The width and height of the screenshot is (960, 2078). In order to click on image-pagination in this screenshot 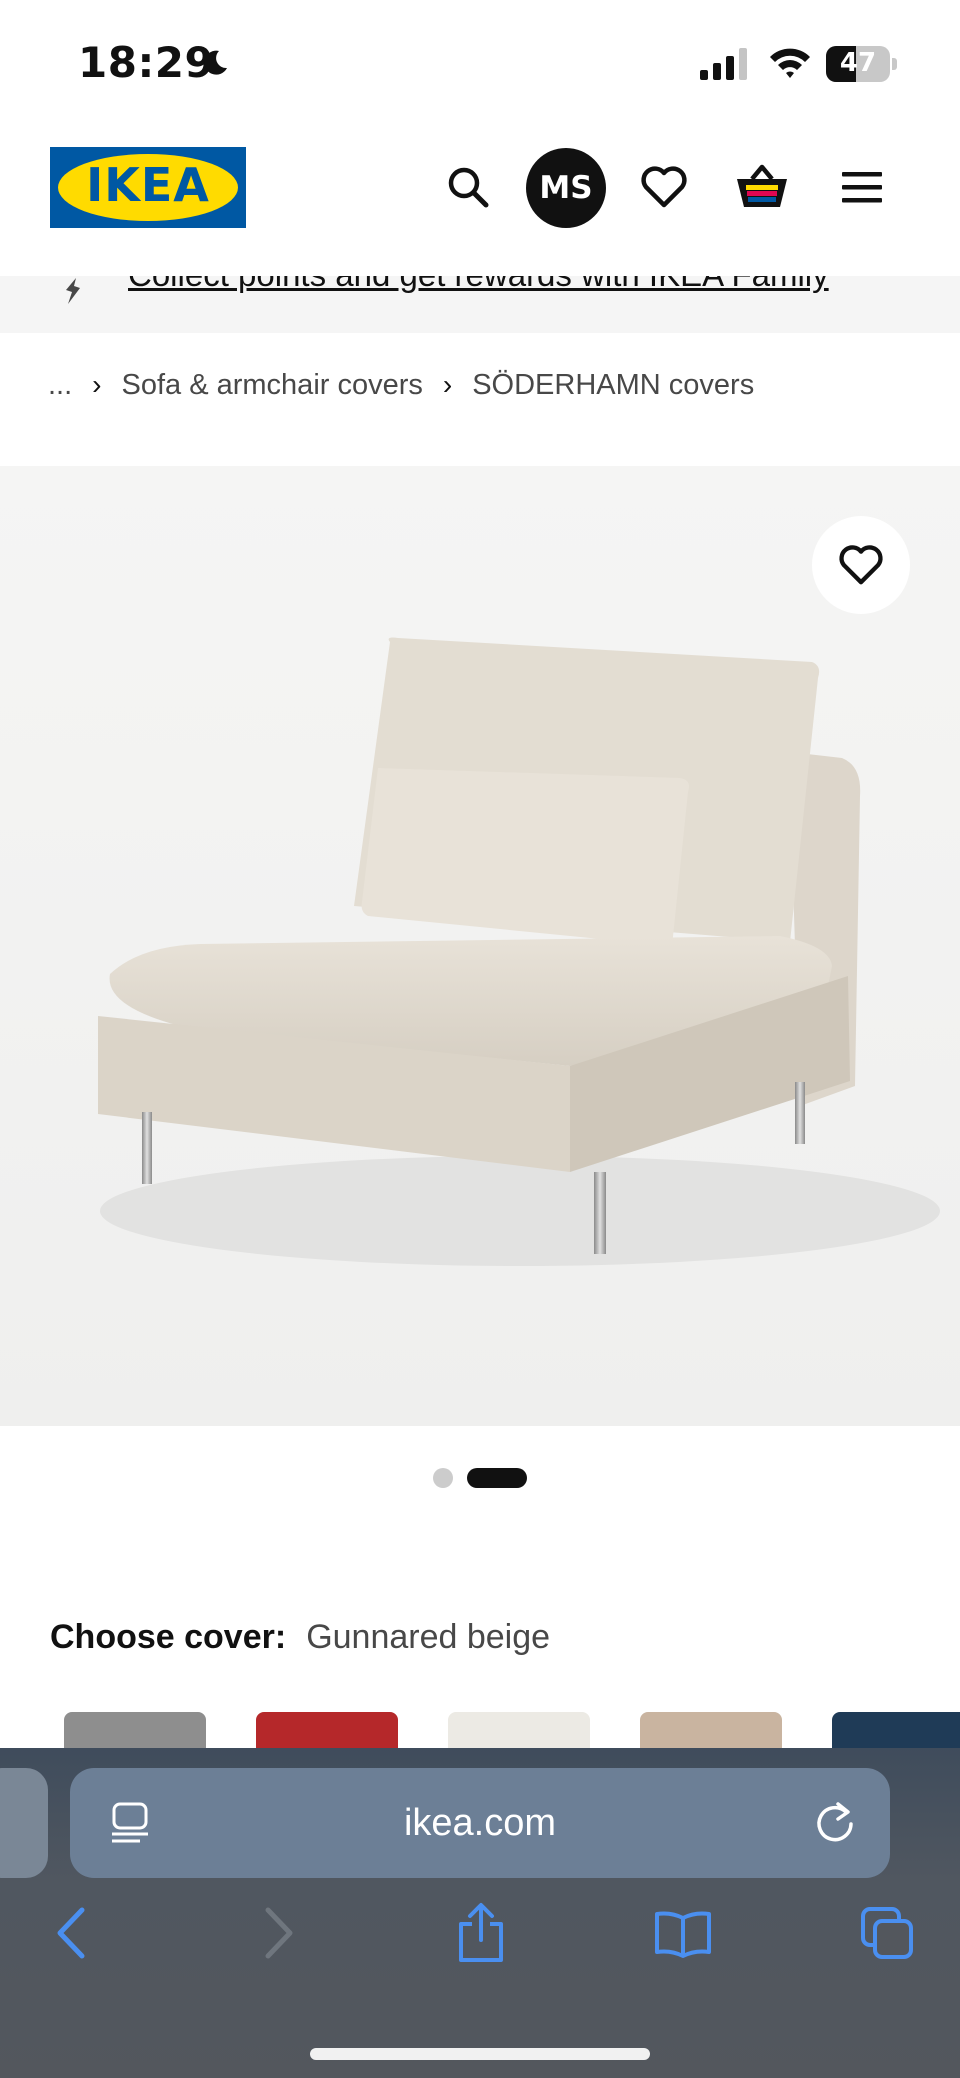, I will do `click(480, 1478)`.